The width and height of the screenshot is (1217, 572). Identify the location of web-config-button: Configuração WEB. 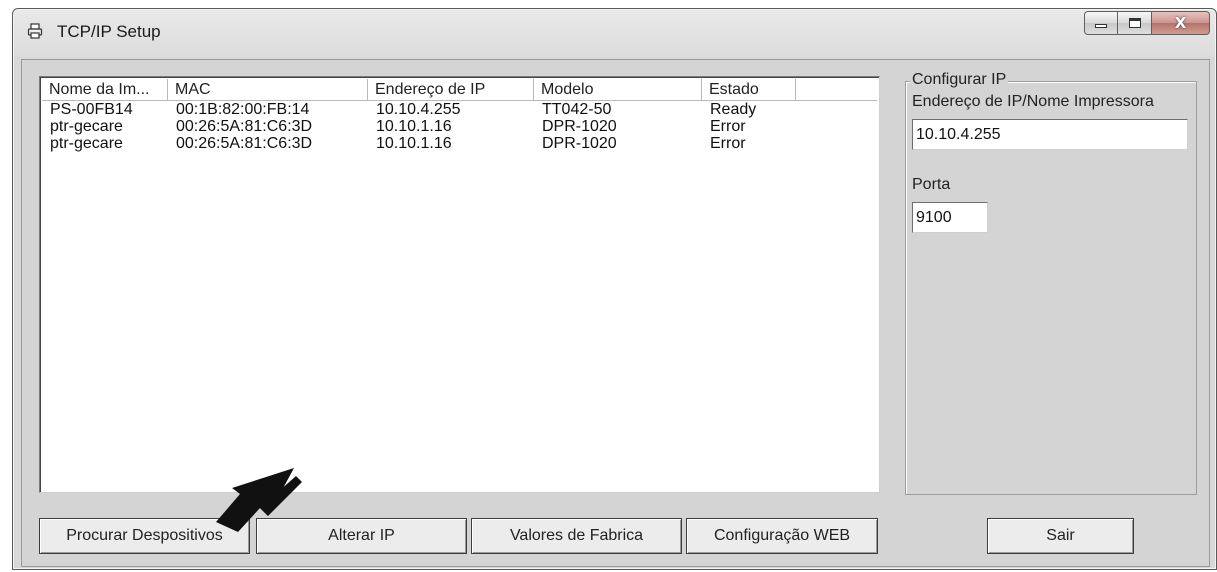
(782, 536).